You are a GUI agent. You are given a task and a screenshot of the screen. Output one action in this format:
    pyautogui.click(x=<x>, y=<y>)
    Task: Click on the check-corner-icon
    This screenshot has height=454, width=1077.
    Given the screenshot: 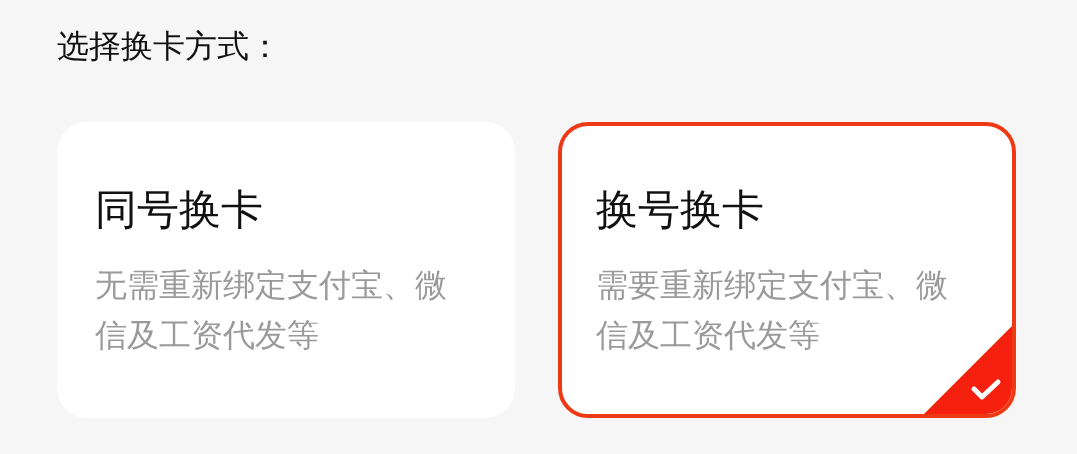 What is the action you would take?
    pyautogui.click(x=968, y=370)
    